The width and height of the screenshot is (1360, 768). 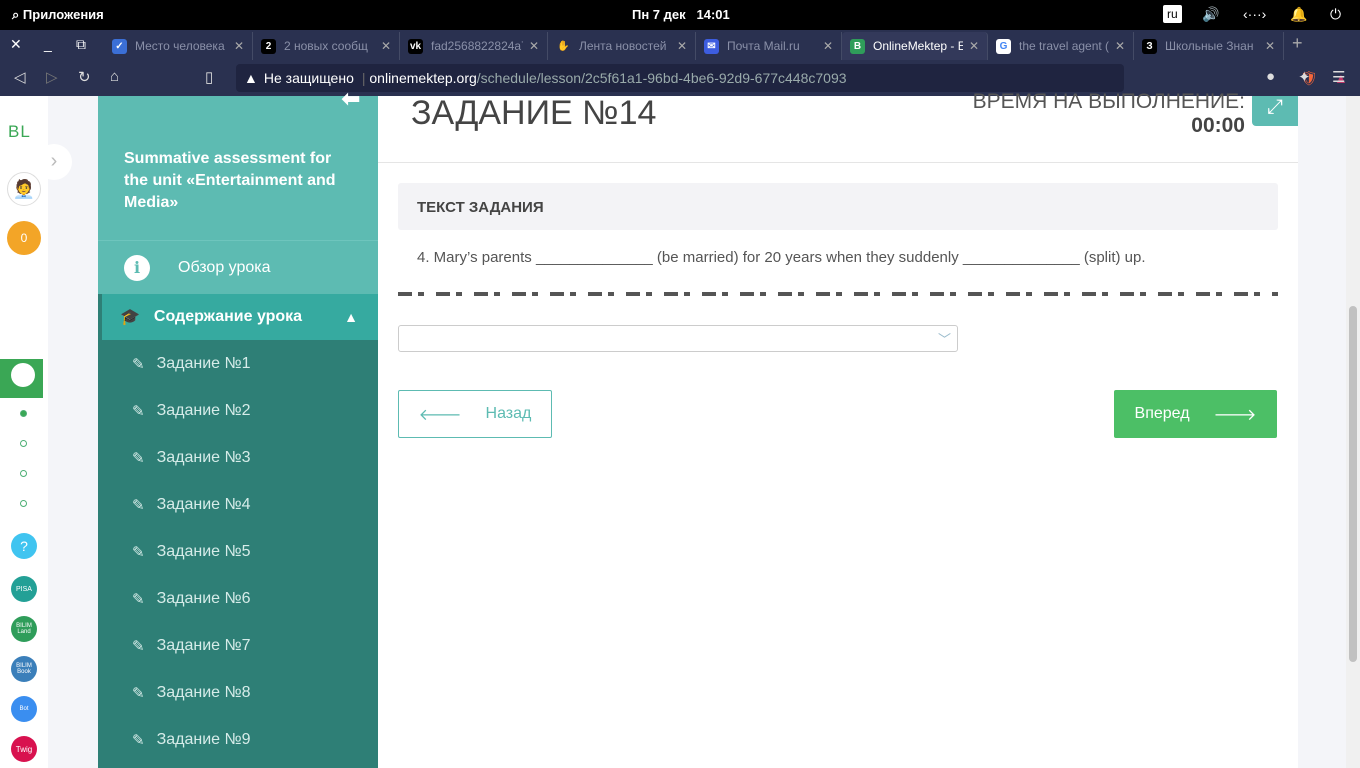 What do you see at coordinates (119, 46) in the screenshot?
I see `tab-favicon-icon: ✓` at bounding box center [119, 46].